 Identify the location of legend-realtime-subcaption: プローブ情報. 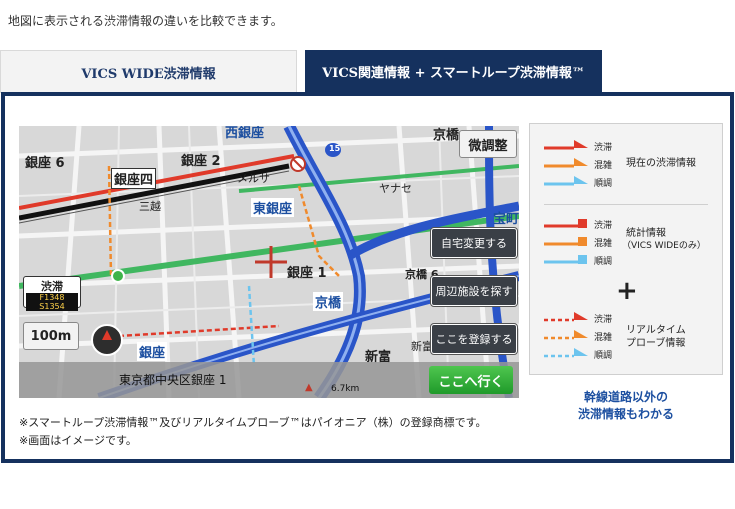
(656, 343).